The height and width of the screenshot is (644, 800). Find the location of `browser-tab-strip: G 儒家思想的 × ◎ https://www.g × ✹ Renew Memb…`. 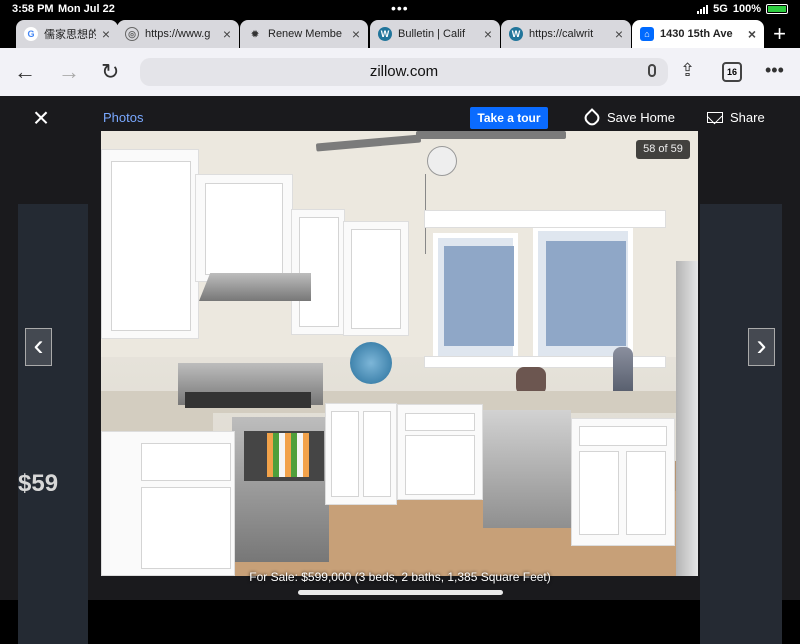

browser-tab-strip: G 儒家思想的 × ◎ https://www.g × ✹ Renew Memb… is located at coordinates (400, 34).